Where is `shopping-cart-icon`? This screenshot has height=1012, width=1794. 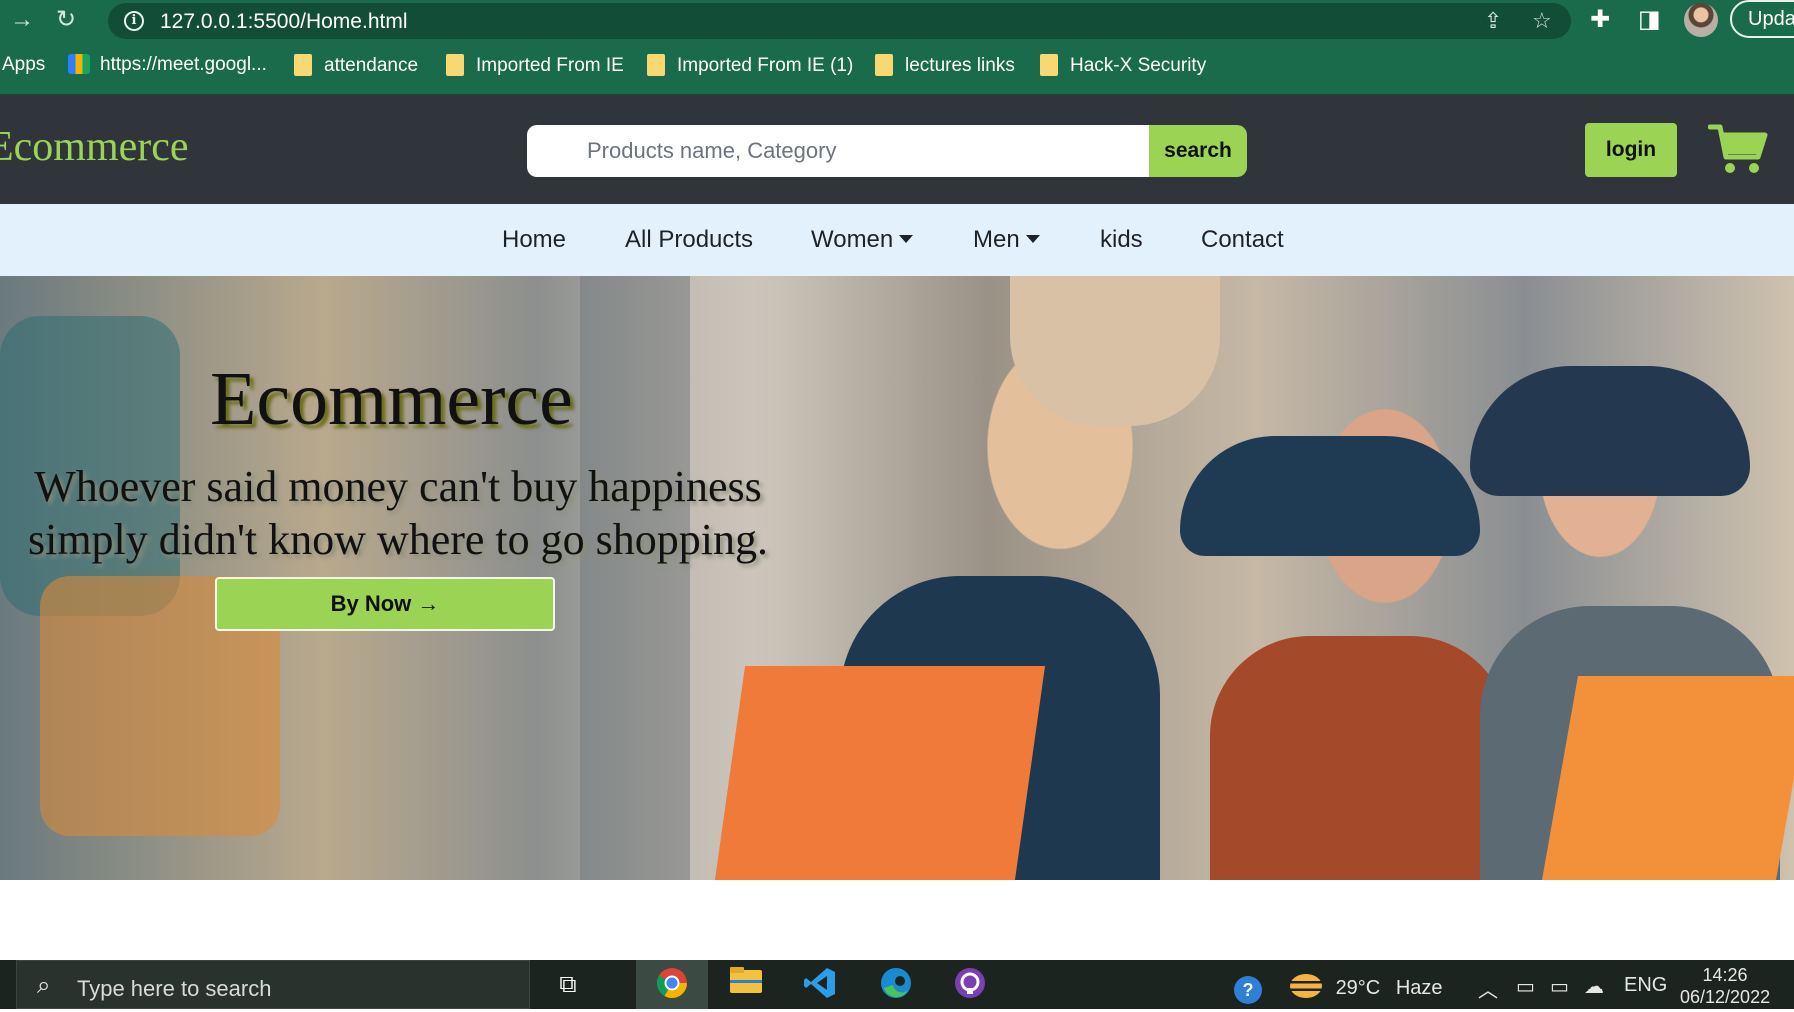 shopping-cart-icon is located at coordinates (1738, 149).